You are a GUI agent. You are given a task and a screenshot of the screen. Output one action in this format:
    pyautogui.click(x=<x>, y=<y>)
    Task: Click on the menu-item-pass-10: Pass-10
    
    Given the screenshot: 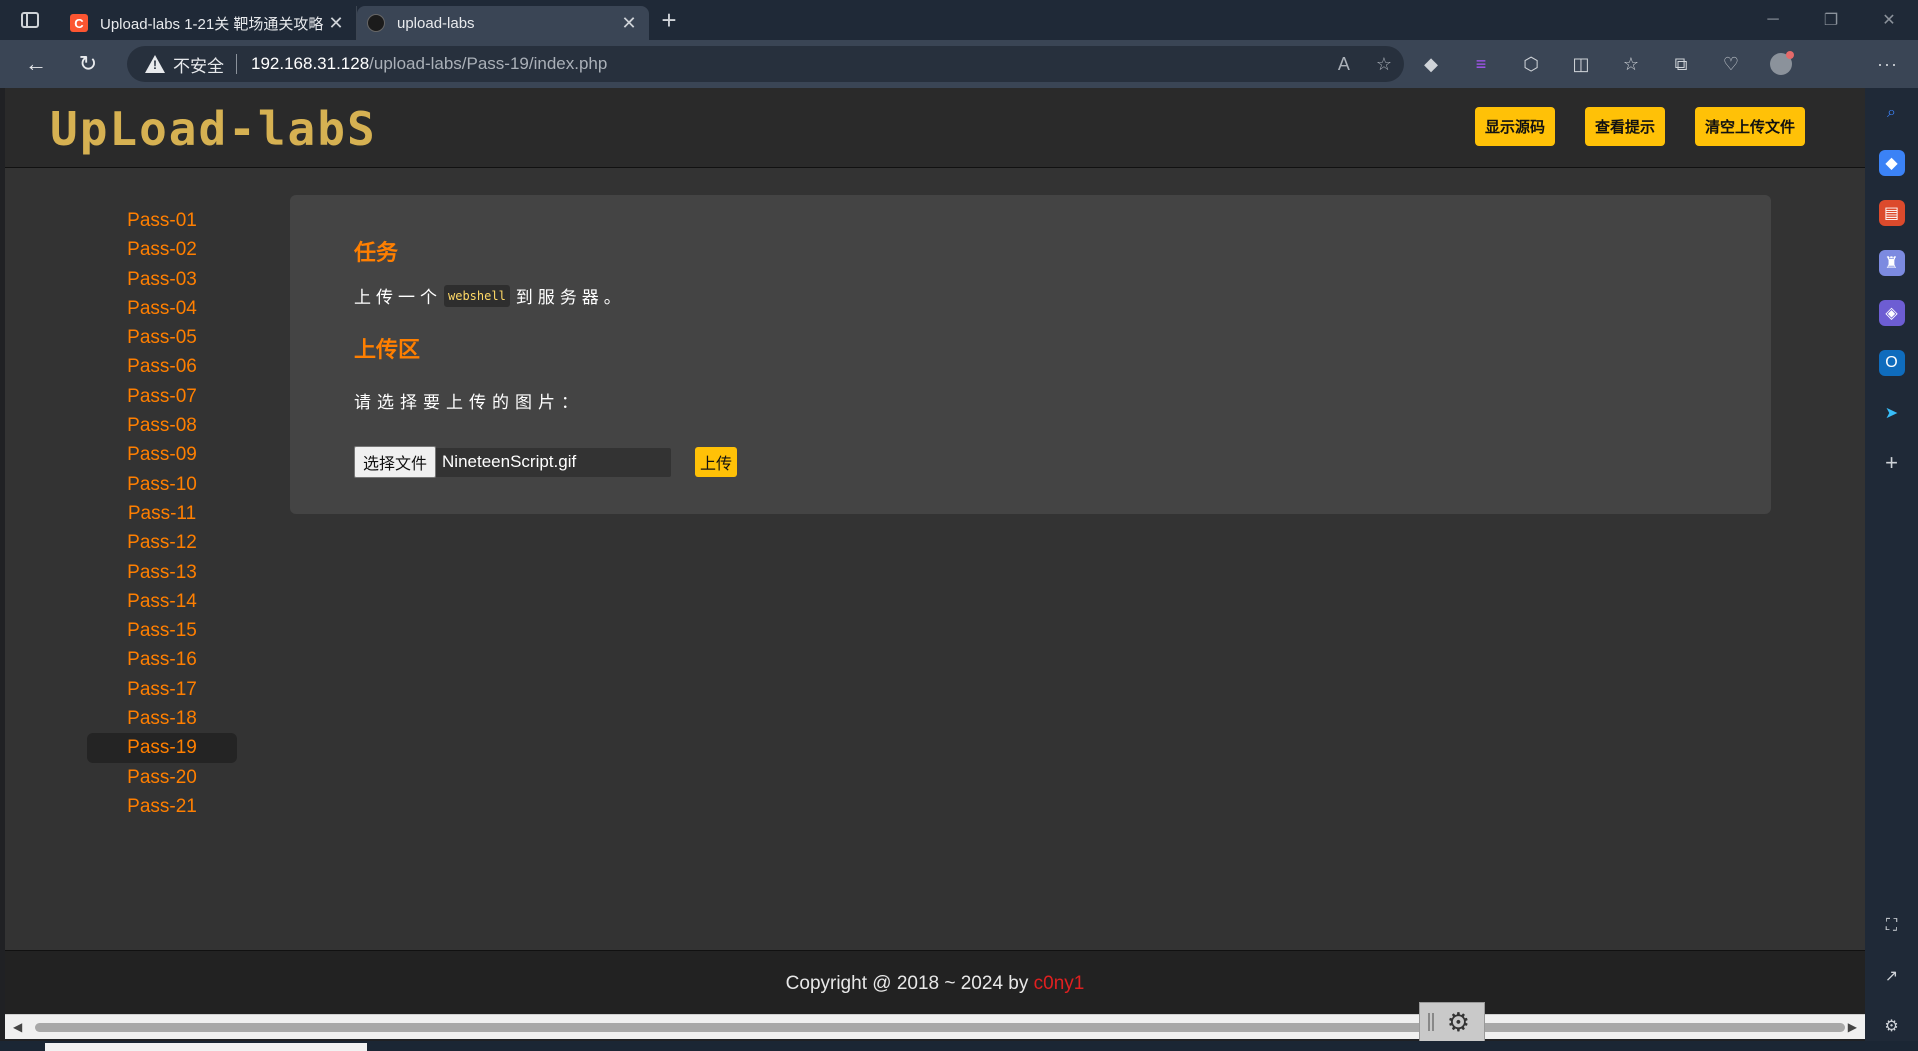 What is the action you would take?
    pyautogui.click(x=162, y=484)
    